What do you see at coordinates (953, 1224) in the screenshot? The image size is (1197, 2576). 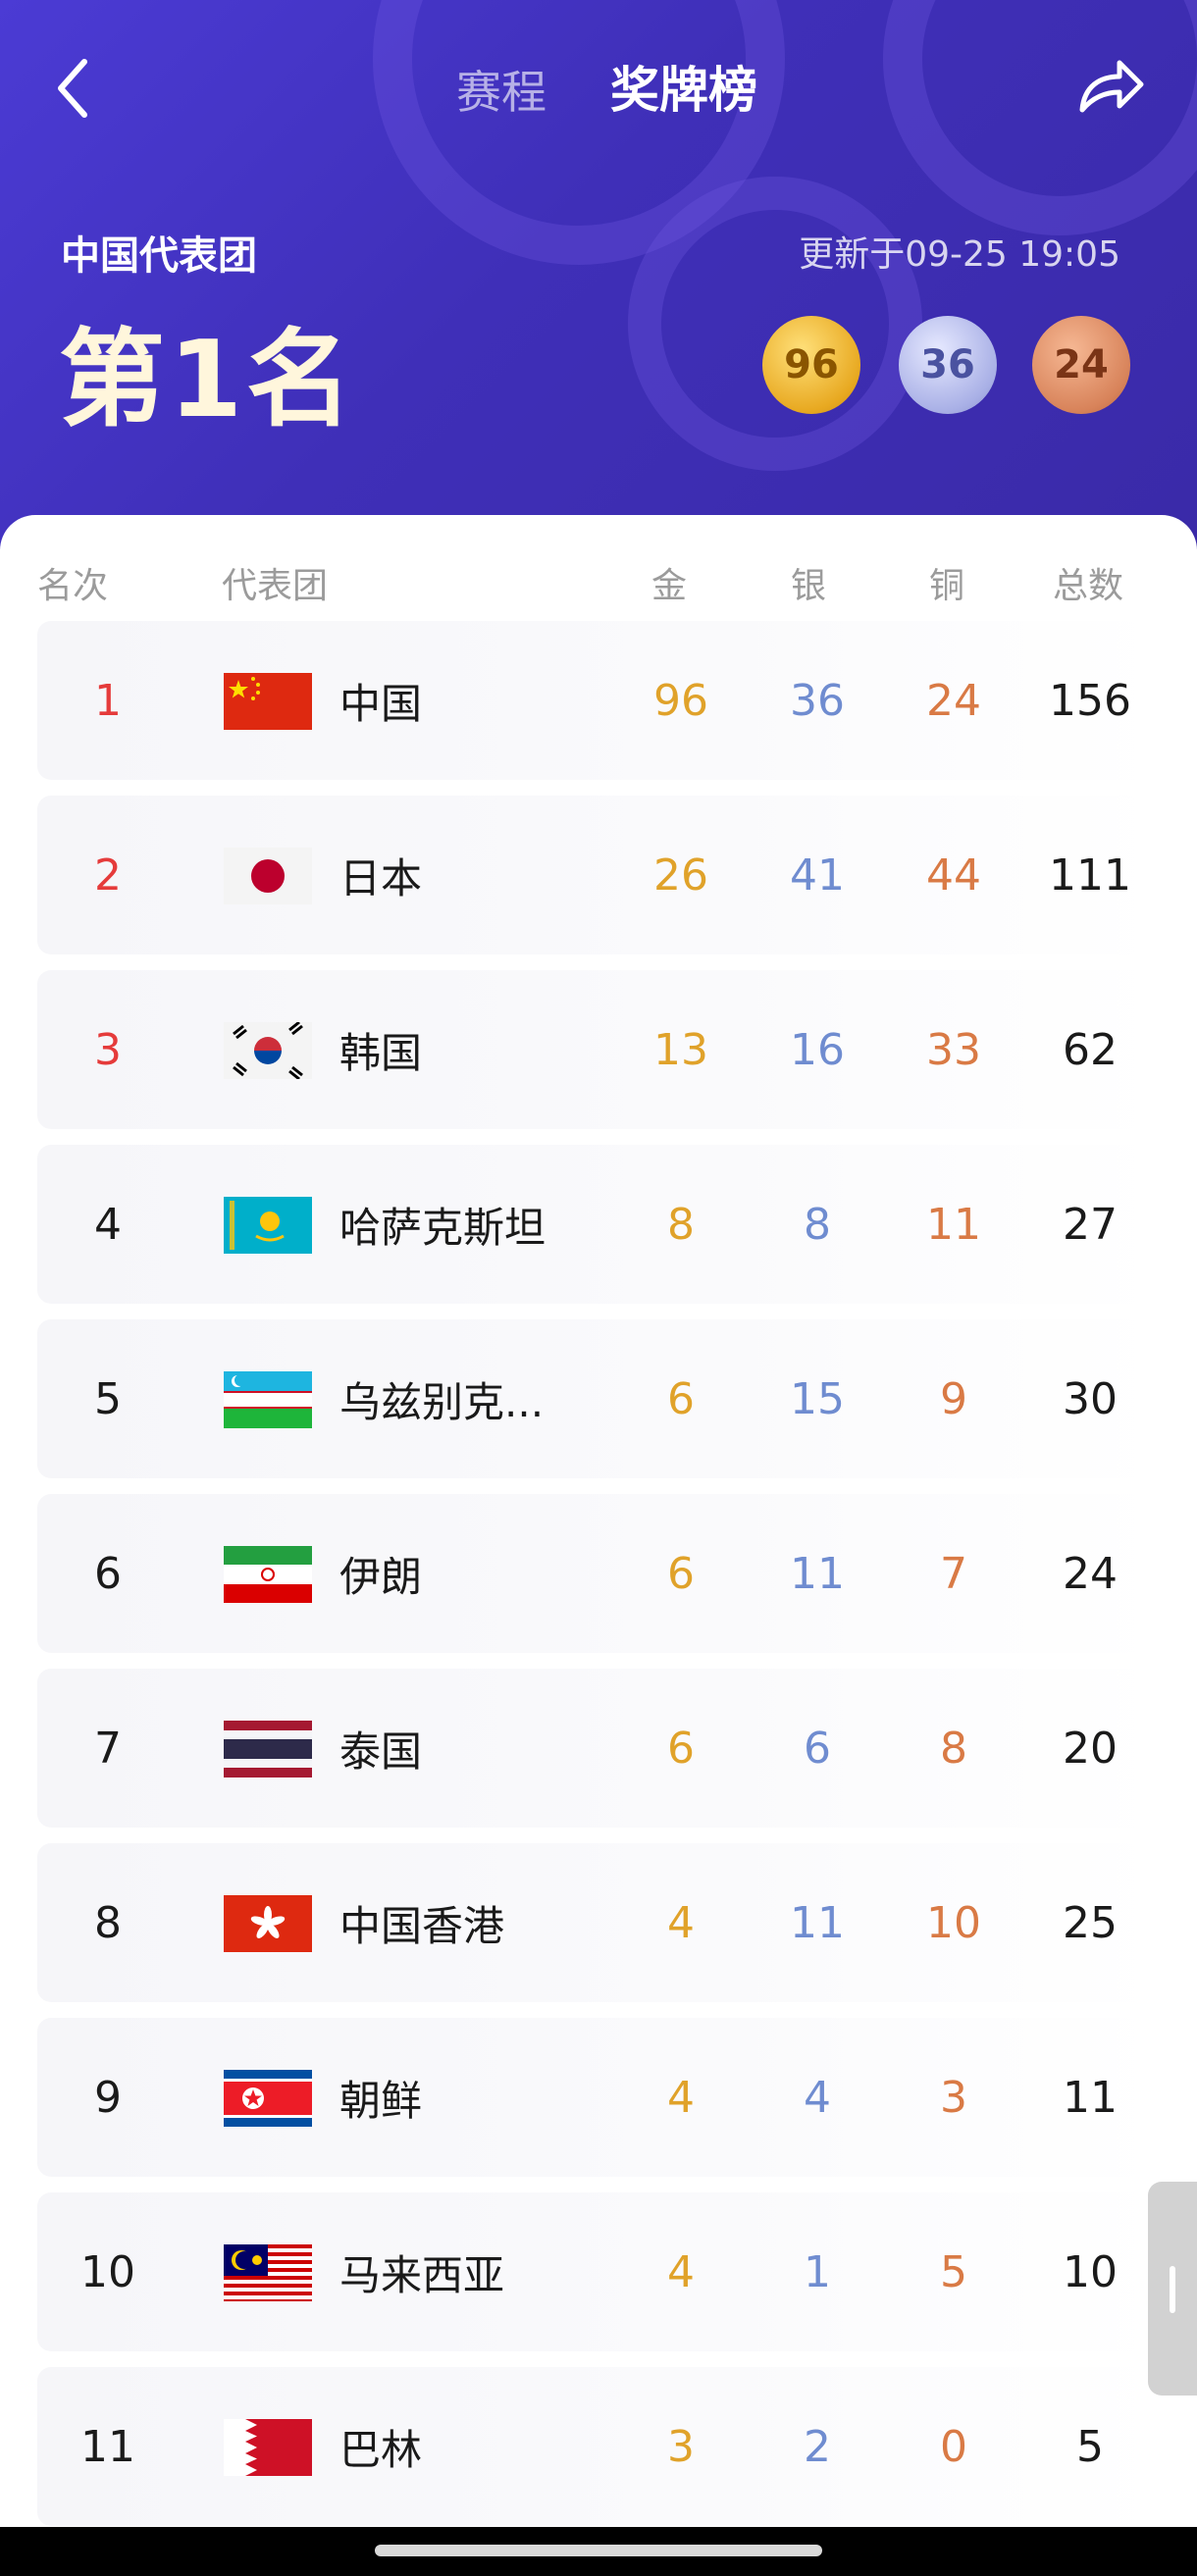 I see `row-bronze: 11` at bounding box center [953, 1224].